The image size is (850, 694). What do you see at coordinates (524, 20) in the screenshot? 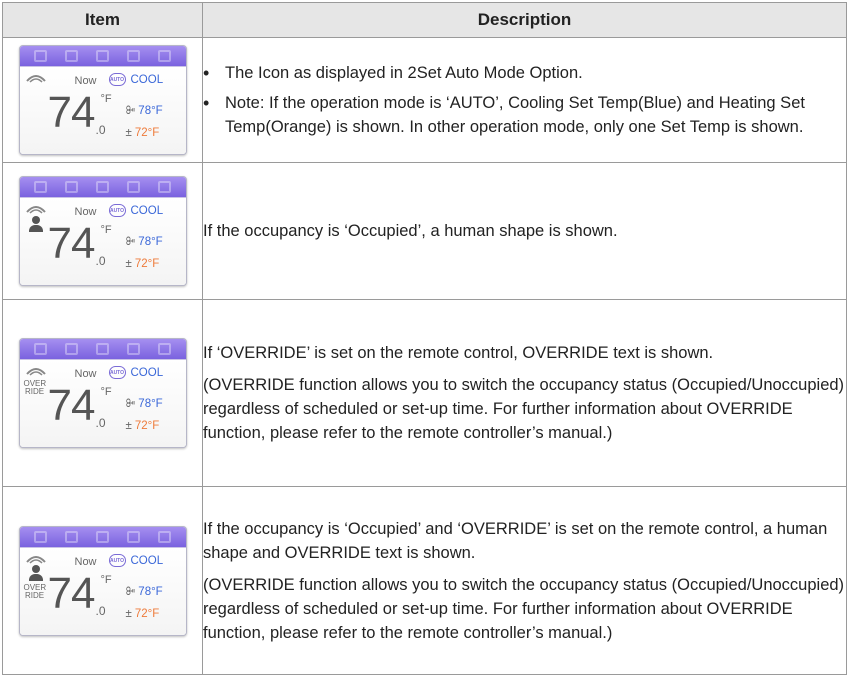
I see `header-description: Description` at bounding box center [524, 20].